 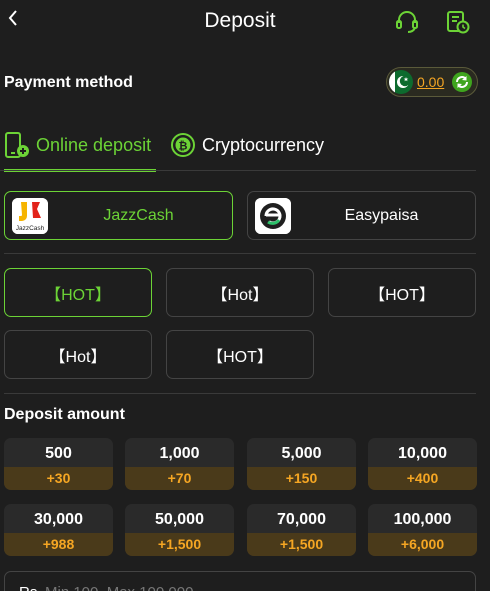 What do you see at coordinates (30, 228) in the screenshot?
I see `svg-text: JazzCash` at bounding box center [30, 228].